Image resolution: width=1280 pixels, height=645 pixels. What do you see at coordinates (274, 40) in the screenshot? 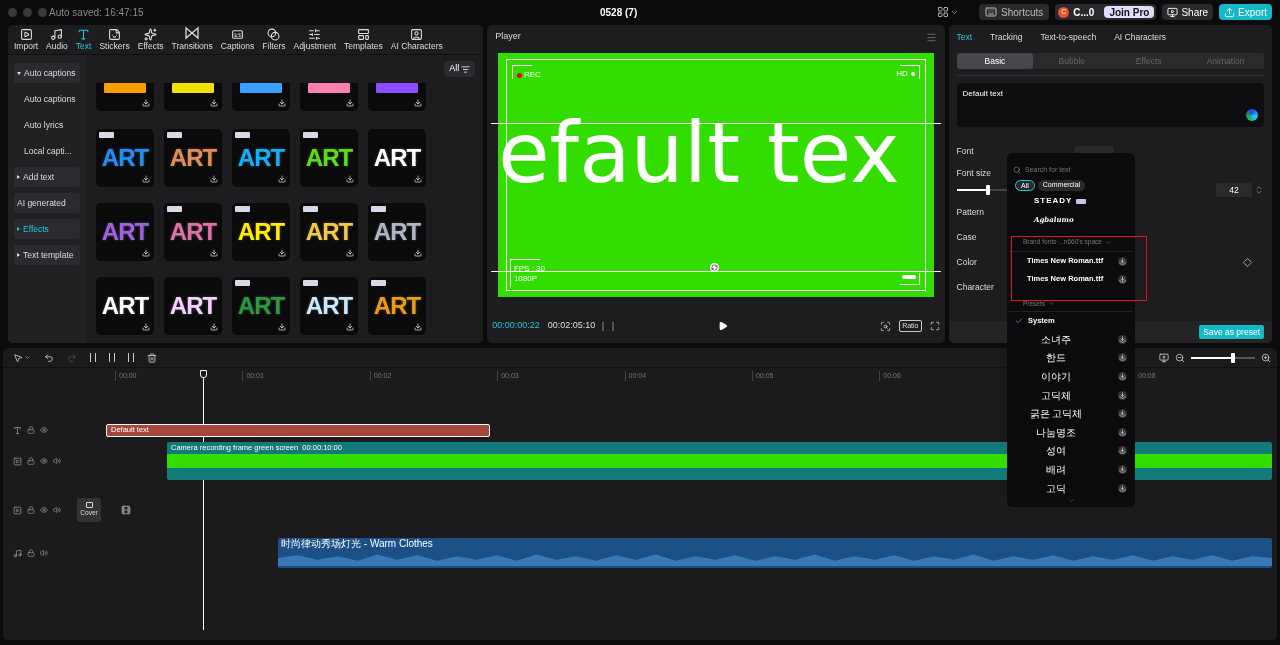
I see `toolbar-tab: Filters` at bounding box center [274, 40].